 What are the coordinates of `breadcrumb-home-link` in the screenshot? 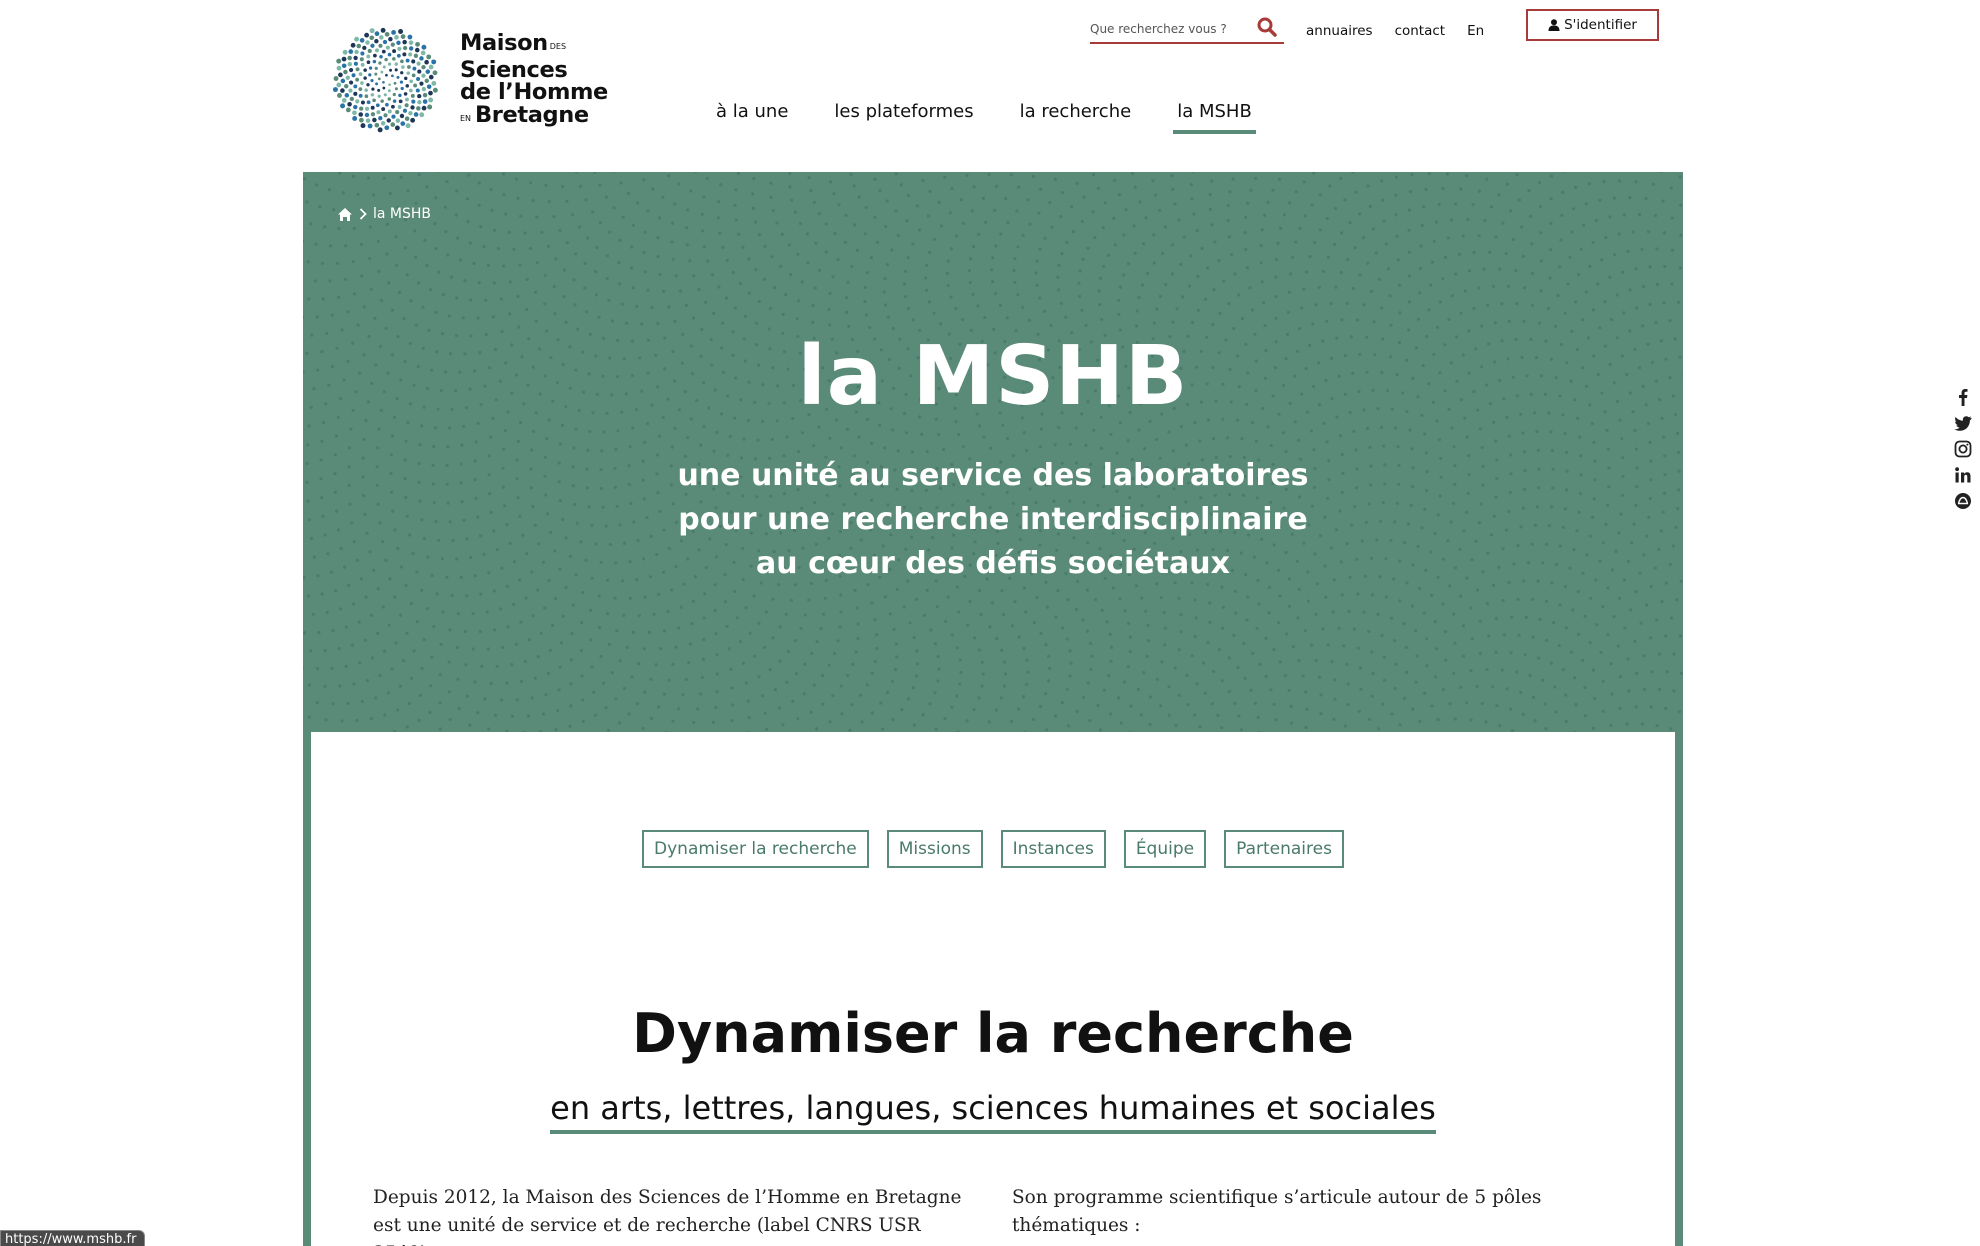 It's located at (345, 214).